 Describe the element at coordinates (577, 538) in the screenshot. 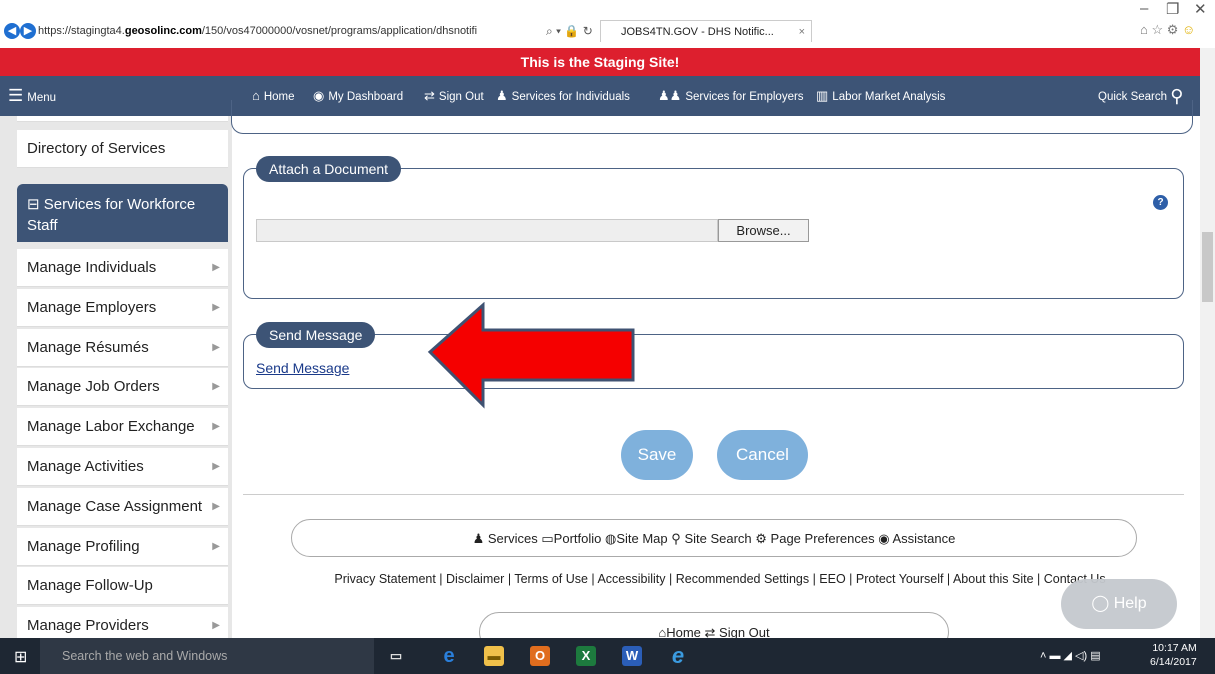

I see `footer-portfolio-label: Portfolio` at that location.